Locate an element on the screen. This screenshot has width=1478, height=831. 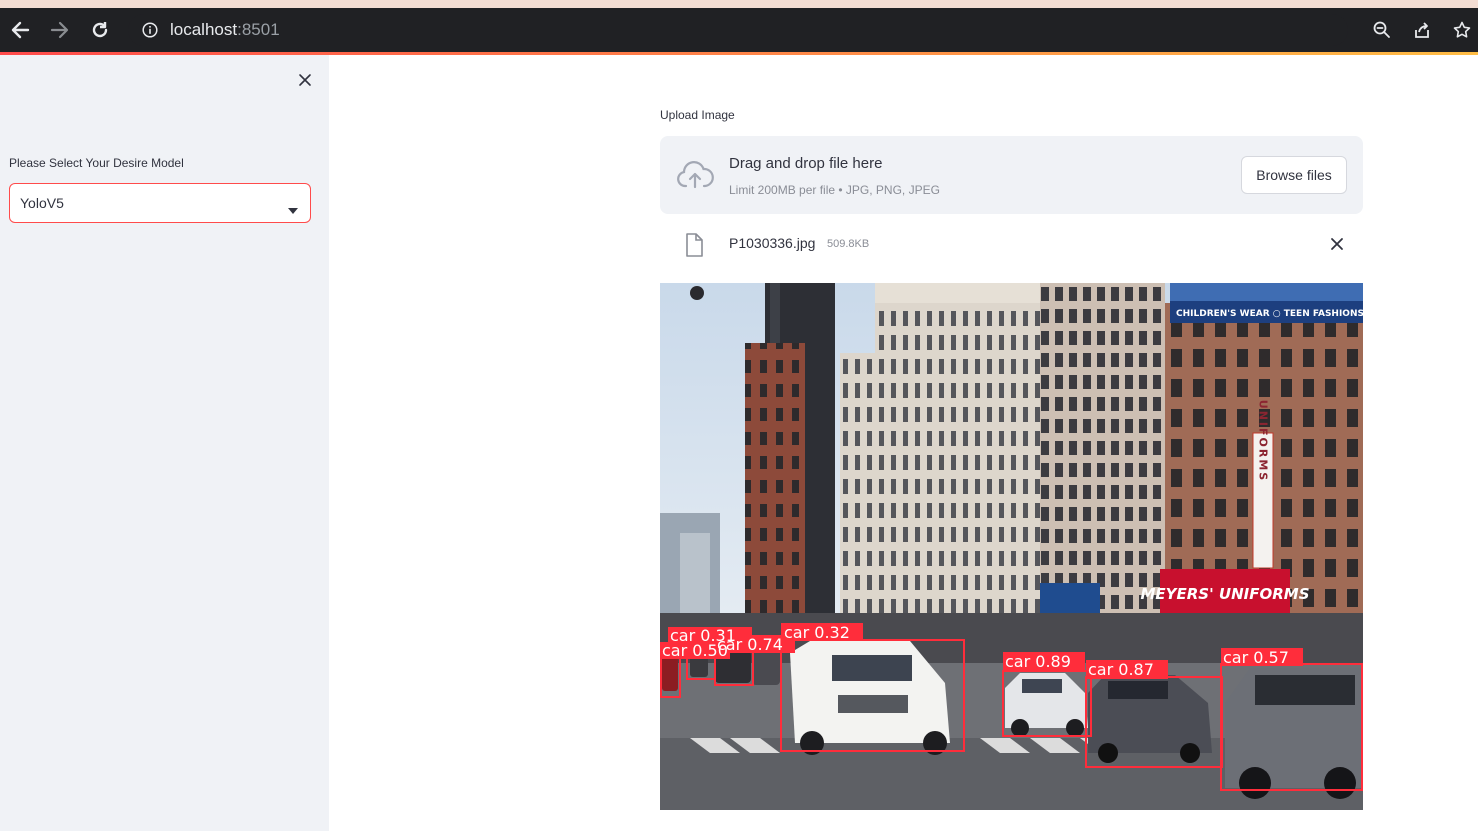
detection-label: car 0.89 is located at coordinates (1038, 661).